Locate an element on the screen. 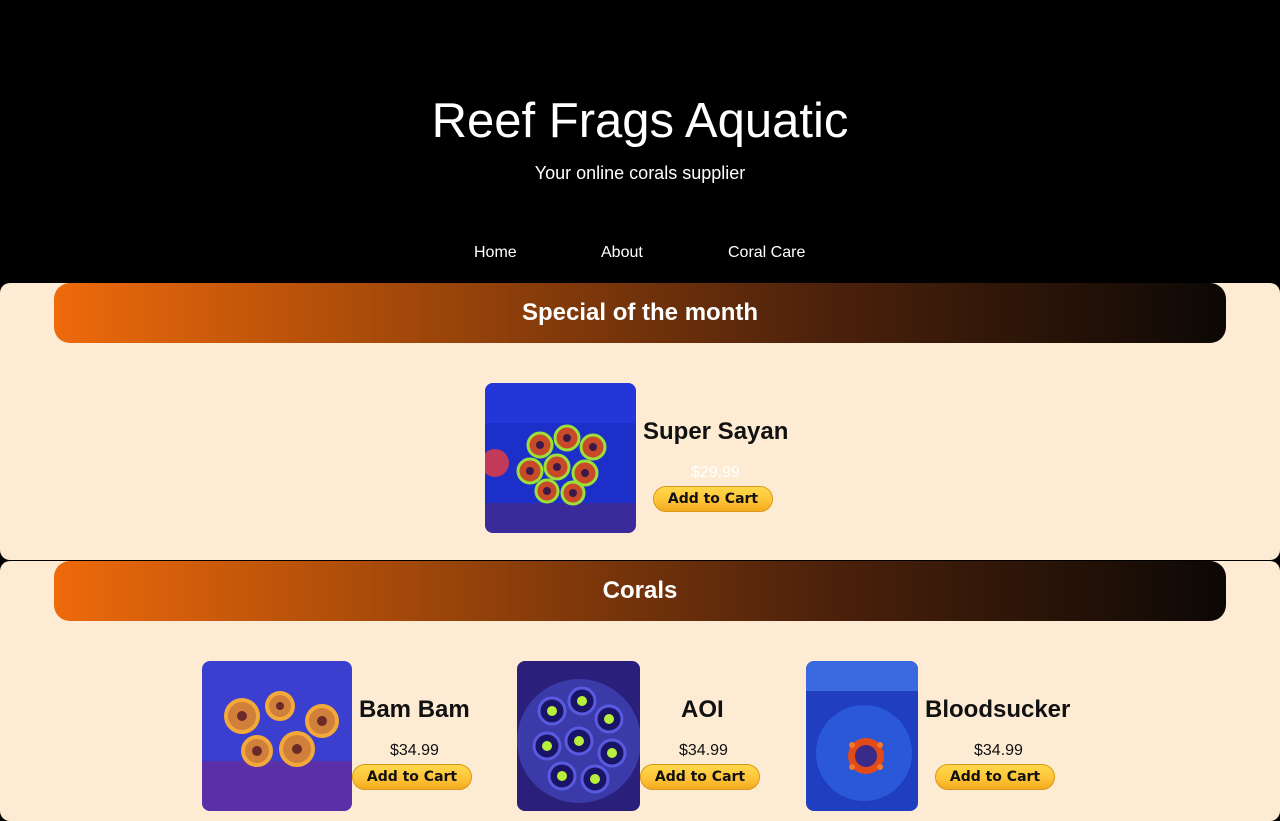 This screenshot has height=821, width=1280. nav-link-home: Home is located at coordinates (495, 253).